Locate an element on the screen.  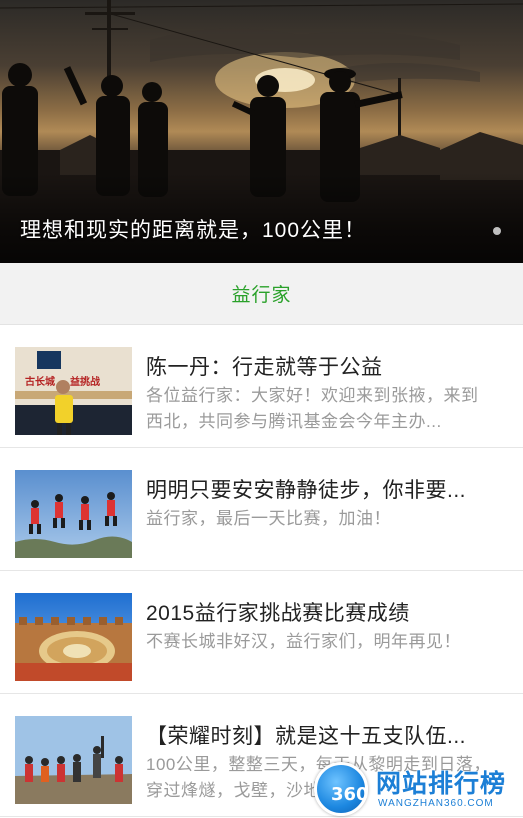
team-celebration-image is located at coordinates (73, 760).